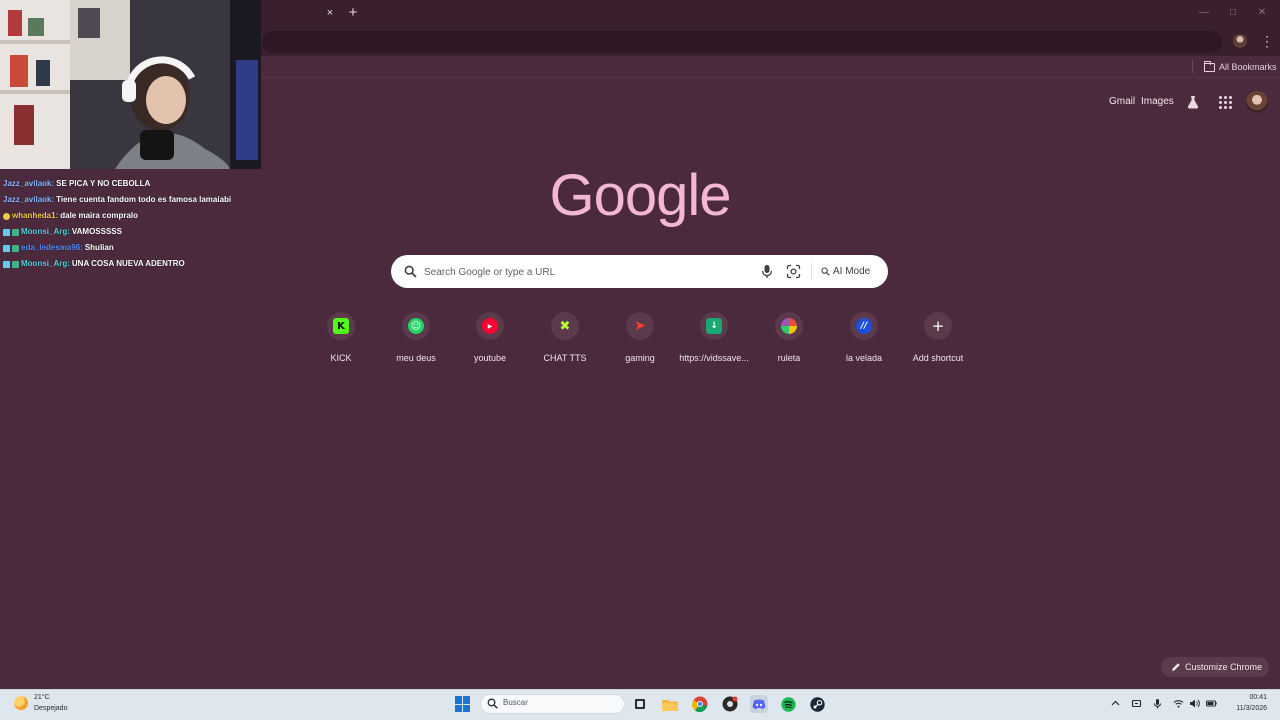 The width and height of the screenshot is (1280, 720). What do you see at coordinates (670, 704) in the screenshot?
I see `file-explorer-icon` at bounding box center [670, 704].